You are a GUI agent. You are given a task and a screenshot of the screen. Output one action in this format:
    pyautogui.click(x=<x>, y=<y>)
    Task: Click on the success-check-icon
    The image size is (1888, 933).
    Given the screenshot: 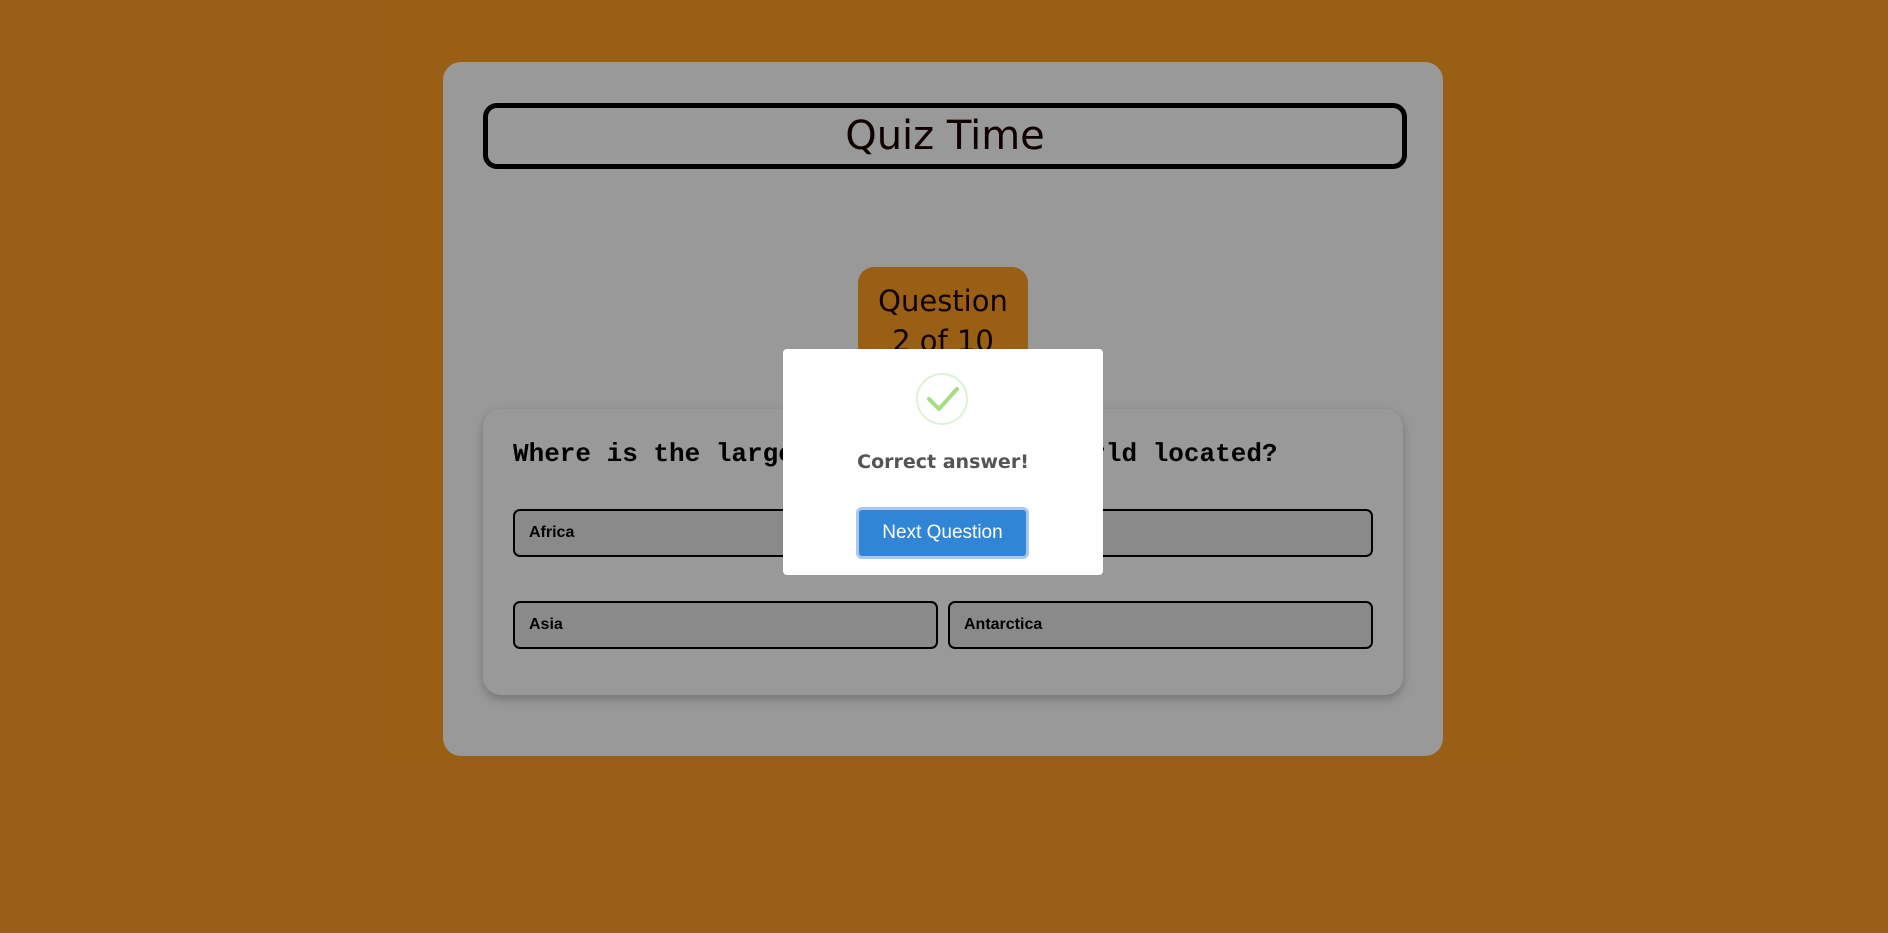 What is the action you would take?
    pyautogui.click(x=942, y=399)
    